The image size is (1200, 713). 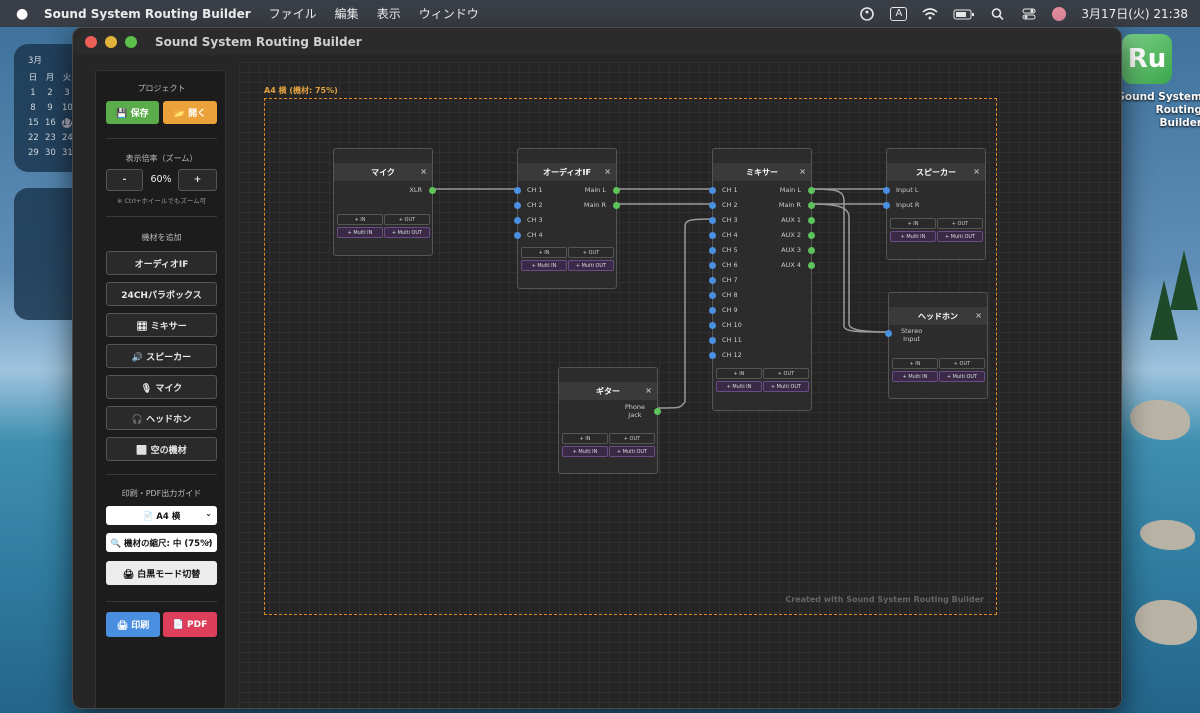 What do you see at coordinates (1059, 13) in the screenshot?
I see `user-avatar` at bounding box center [1059, 13].